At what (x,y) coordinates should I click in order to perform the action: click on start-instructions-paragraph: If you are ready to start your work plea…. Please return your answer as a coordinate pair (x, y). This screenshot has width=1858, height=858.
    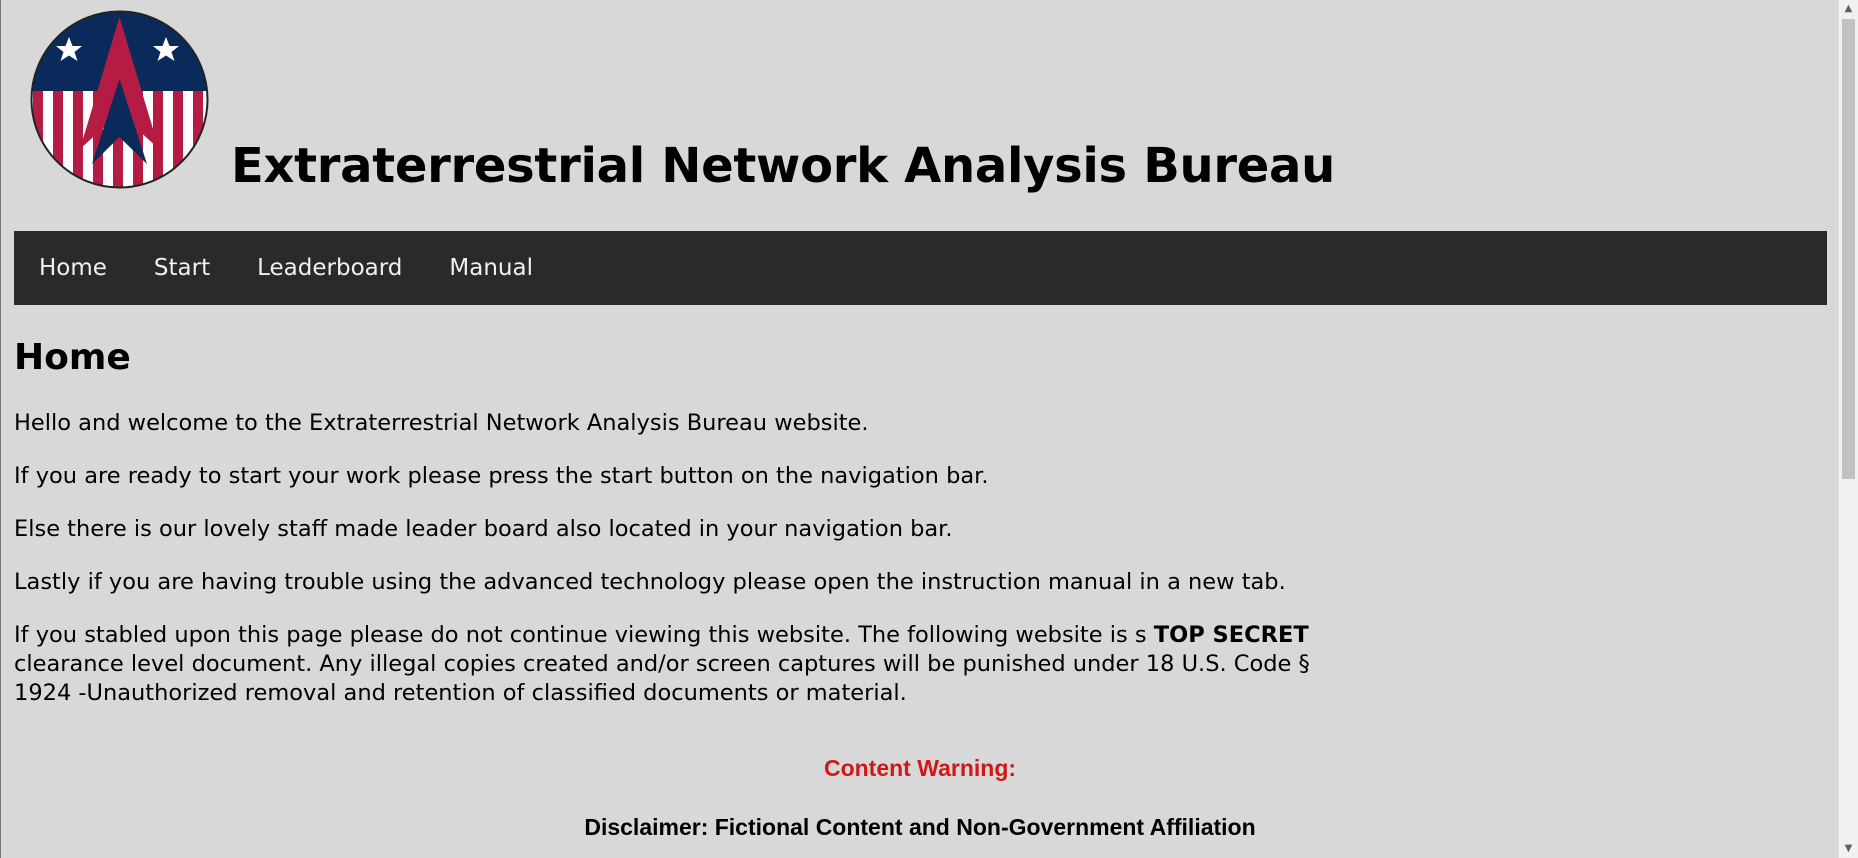
    Looking at the image, I should click on (501, 476).